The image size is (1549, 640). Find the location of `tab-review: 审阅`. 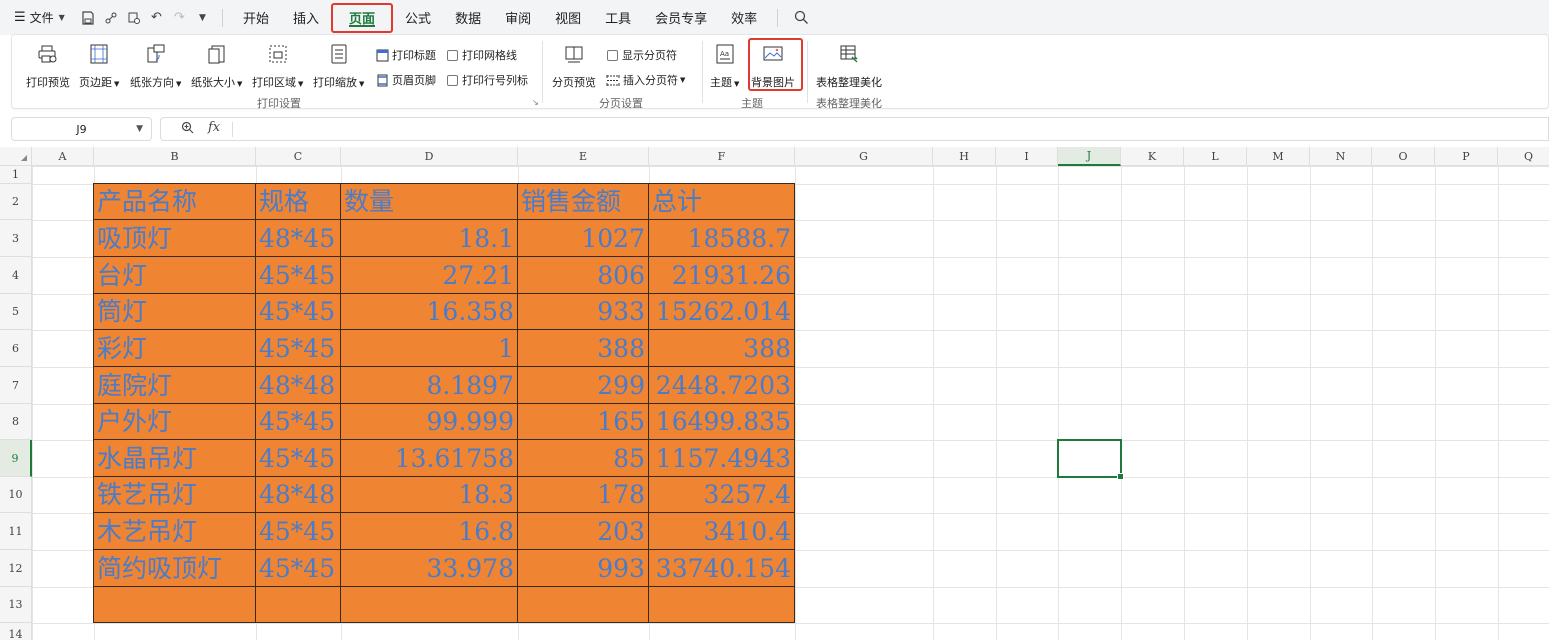

tab-review: 审阅 is located at coordinates (518, 18).